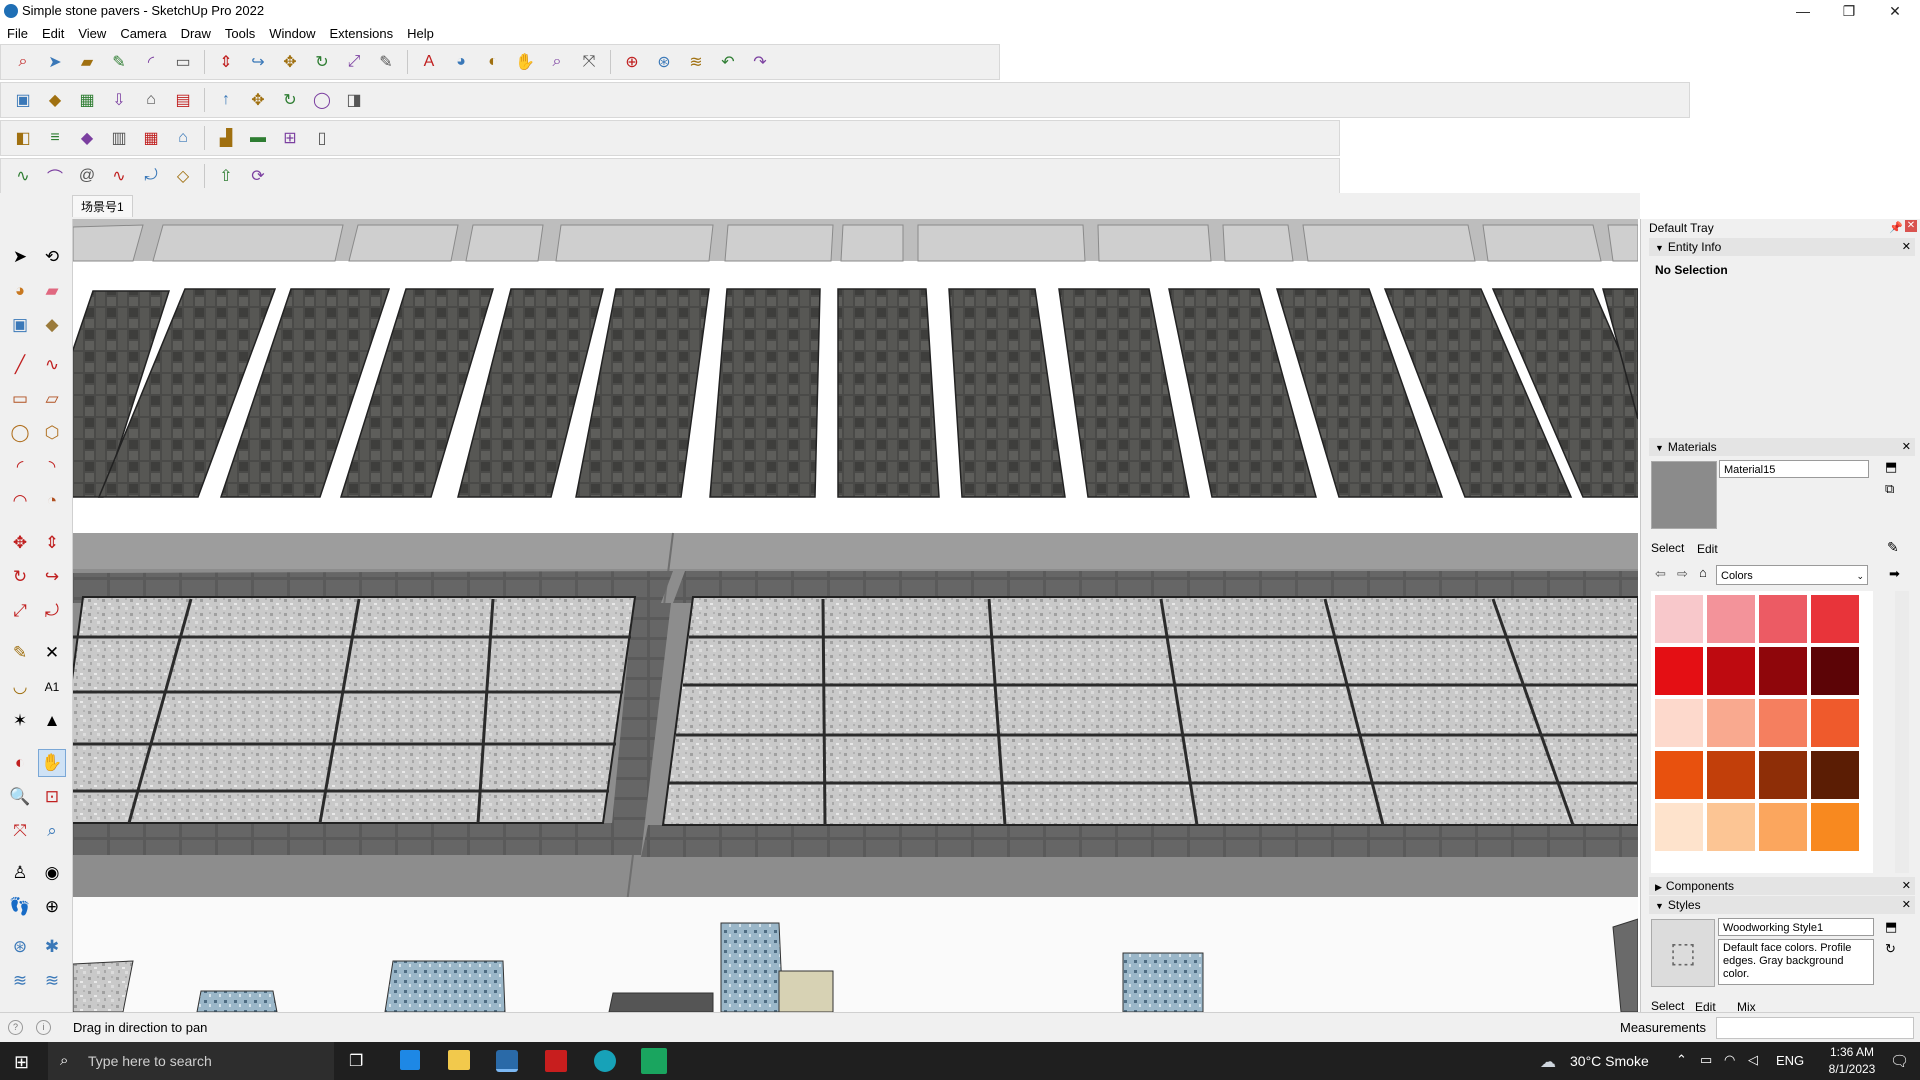 This screenshot has height=1080, width=1920. What do you see at coordinates (52, 907) in the screenshot?
I see `section-plane-icon: ⊕` at bounding box center [52, 907].